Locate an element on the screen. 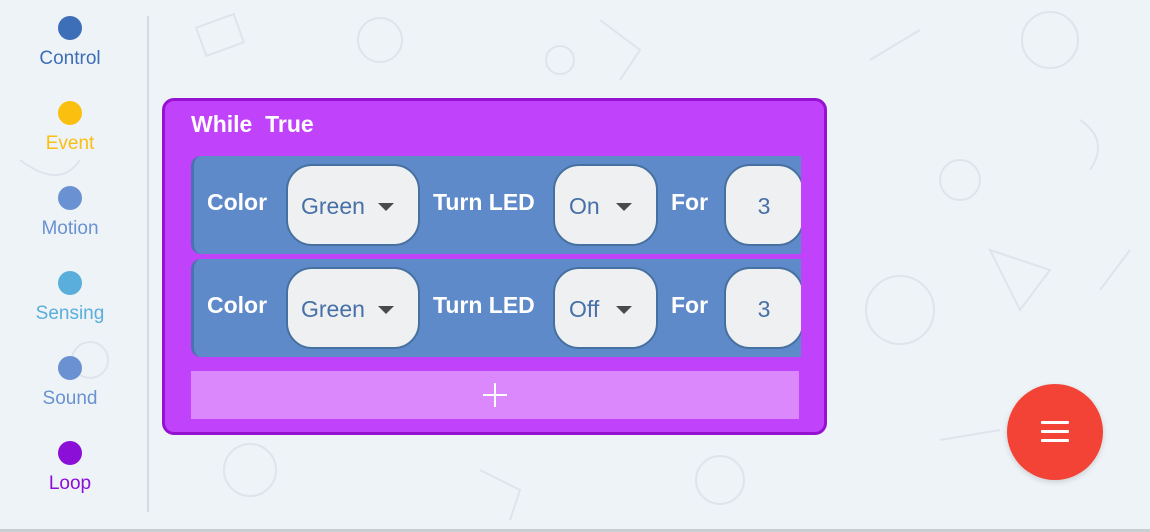  category-sensing: Sensing is located at coordinates (70, 306).